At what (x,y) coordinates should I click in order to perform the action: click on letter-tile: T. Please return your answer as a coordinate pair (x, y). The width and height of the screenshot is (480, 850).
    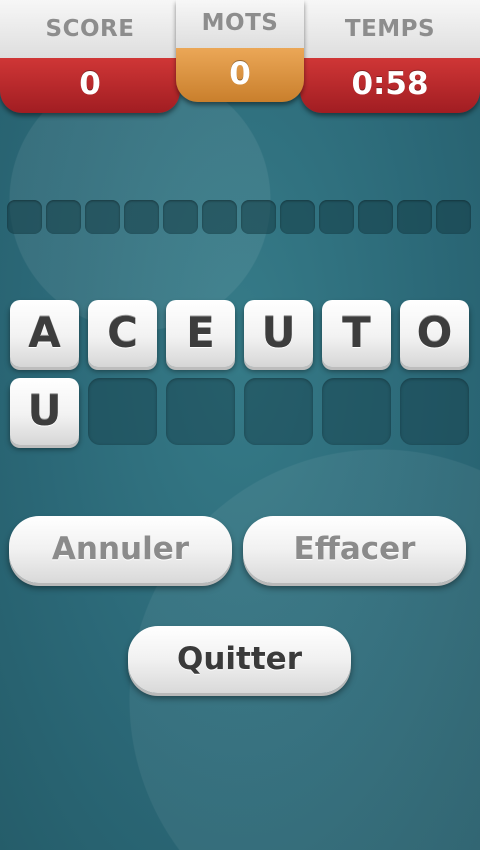
    Looking at the image, I should click on (356, 333).